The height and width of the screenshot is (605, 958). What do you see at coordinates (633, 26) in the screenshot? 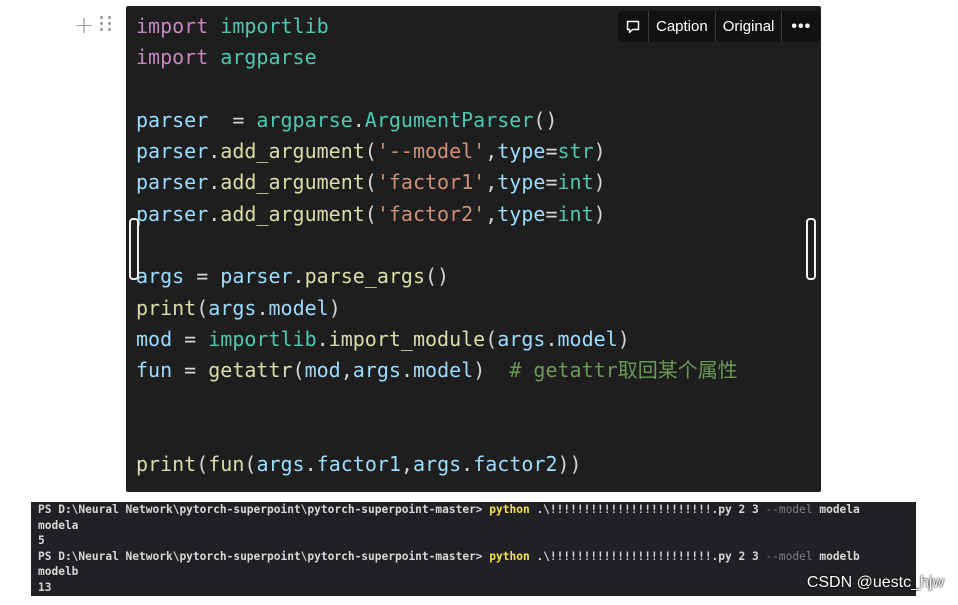
I see `comment-icon` at bounding box center [633, 26].